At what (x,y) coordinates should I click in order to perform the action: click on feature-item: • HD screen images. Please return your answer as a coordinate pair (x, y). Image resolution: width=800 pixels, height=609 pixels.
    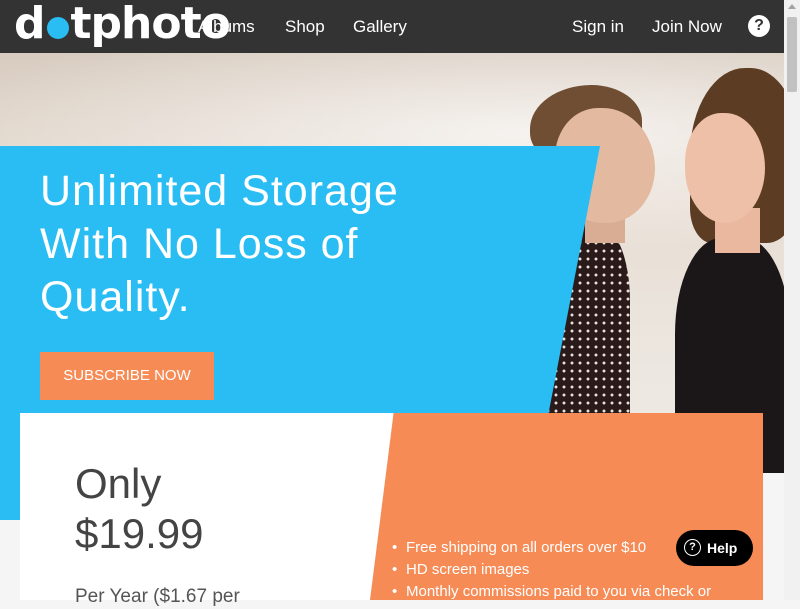
    Looking at the image, I should click on (551, 570).